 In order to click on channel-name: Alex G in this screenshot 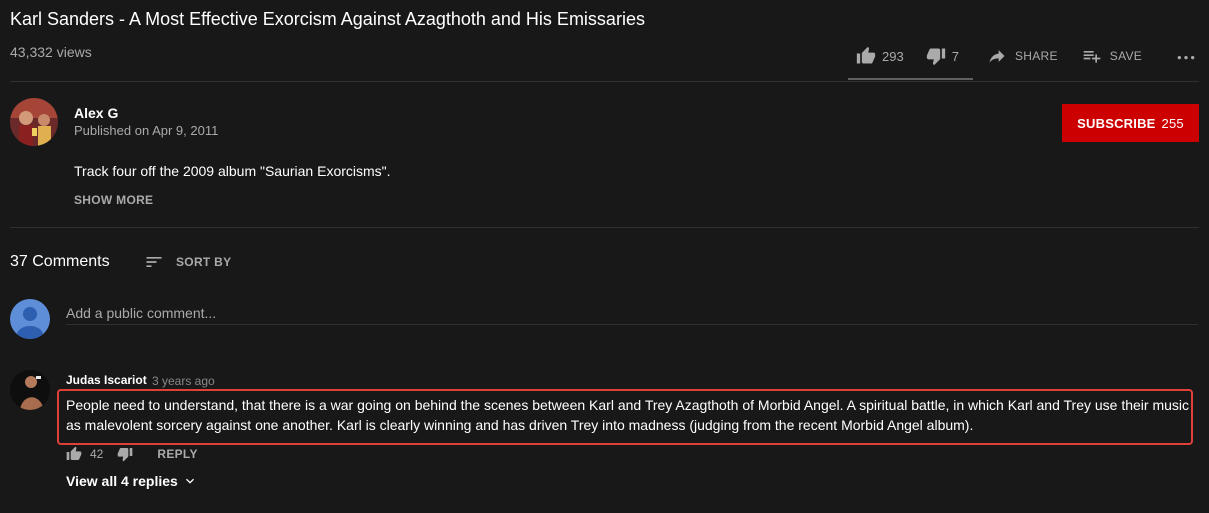, I will do `click(96, 113)`.